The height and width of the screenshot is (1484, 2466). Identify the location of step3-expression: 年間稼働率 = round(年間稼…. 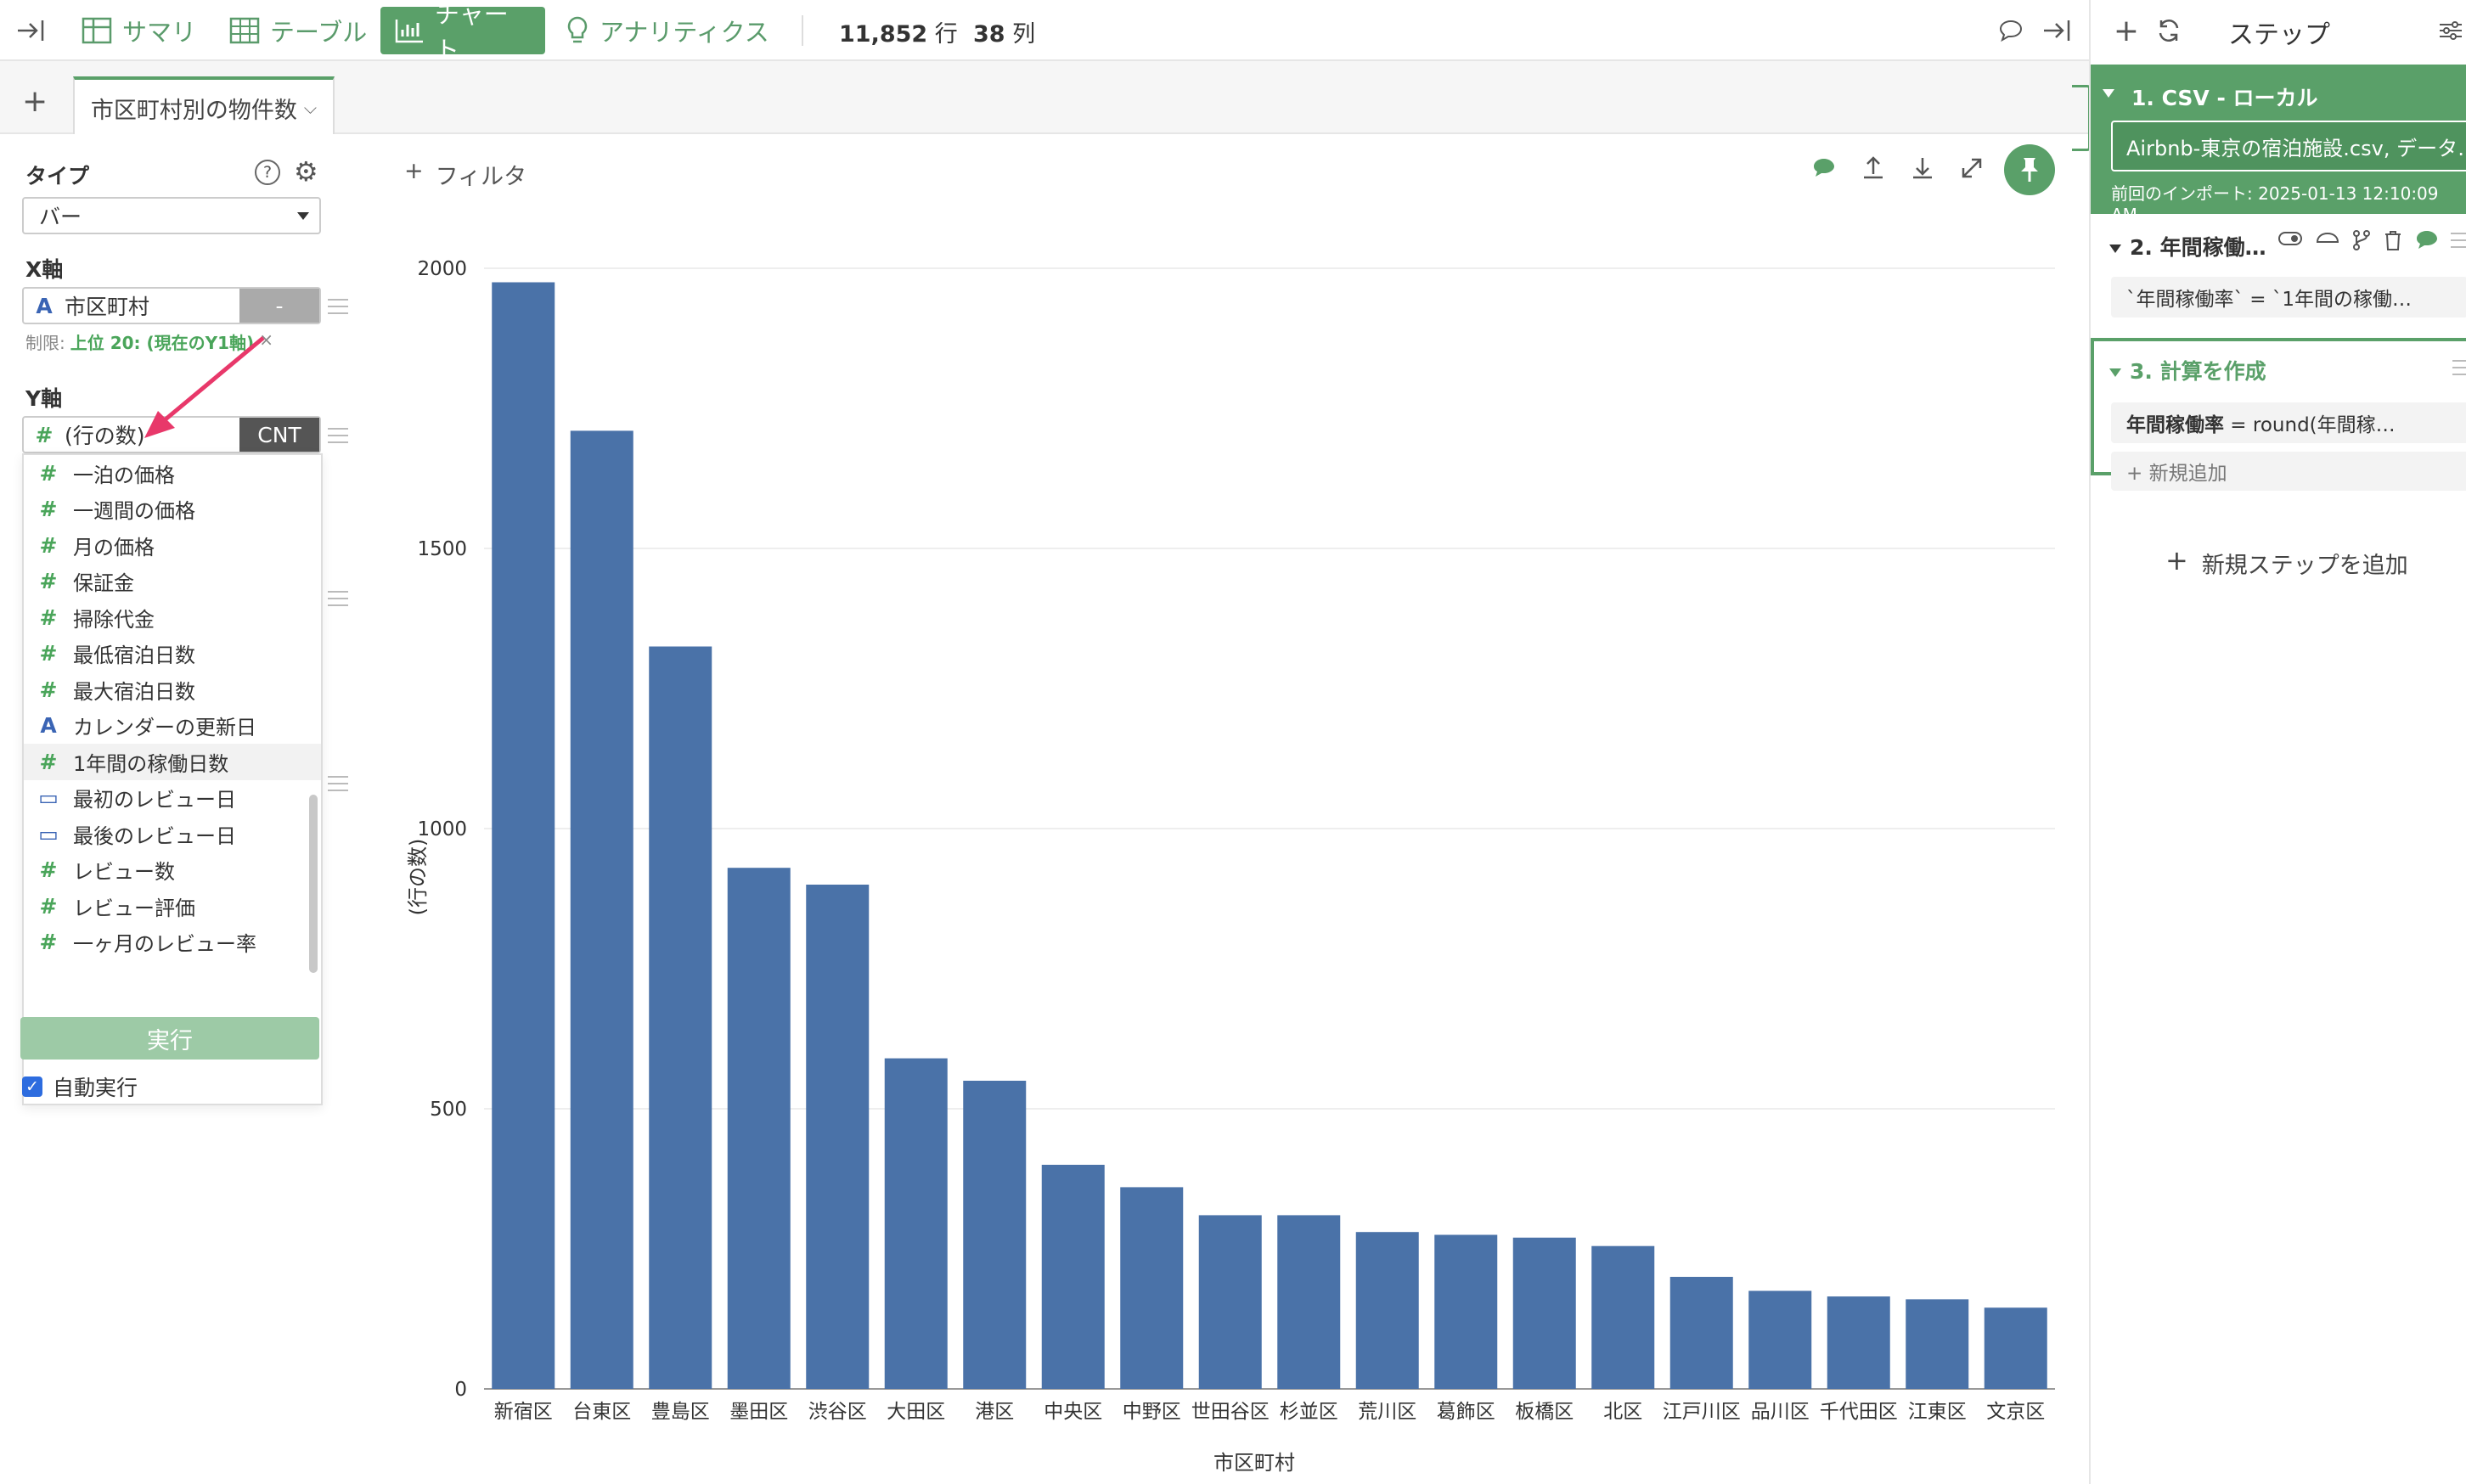
(2288, 422).